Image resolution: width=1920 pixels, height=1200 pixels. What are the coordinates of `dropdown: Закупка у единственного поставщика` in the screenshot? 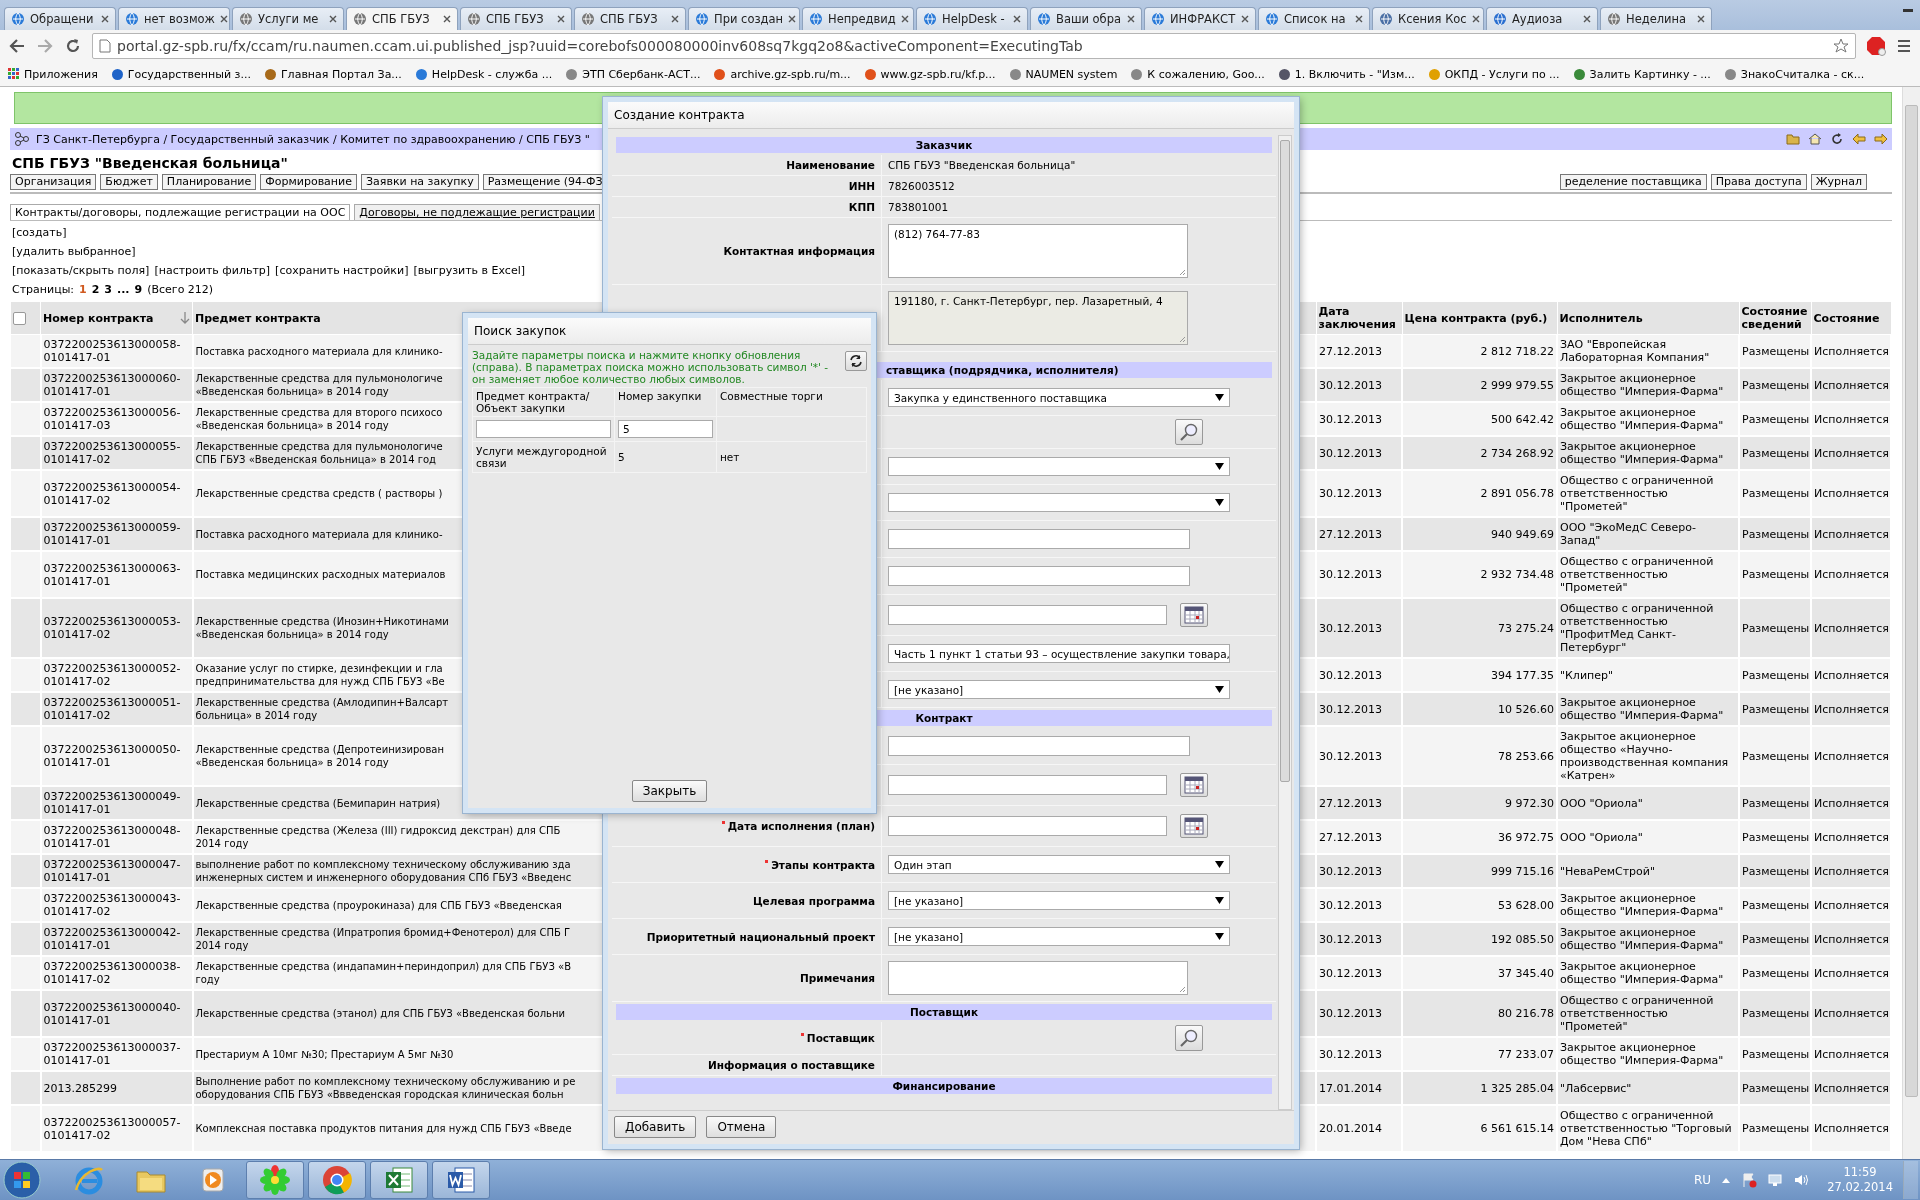 It's located at (1059, 397).